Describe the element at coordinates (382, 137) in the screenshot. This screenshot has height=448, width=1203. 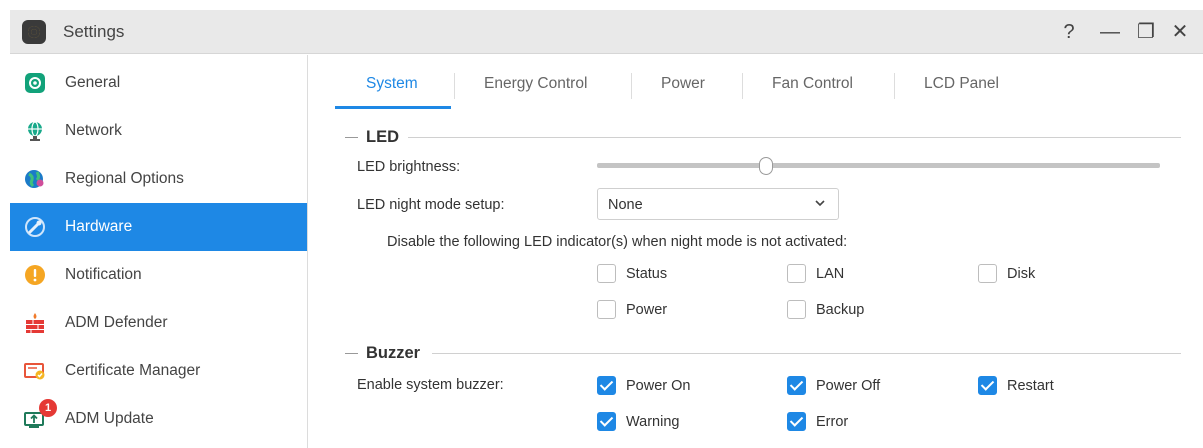
I see `led-section-title: LED` at that location.